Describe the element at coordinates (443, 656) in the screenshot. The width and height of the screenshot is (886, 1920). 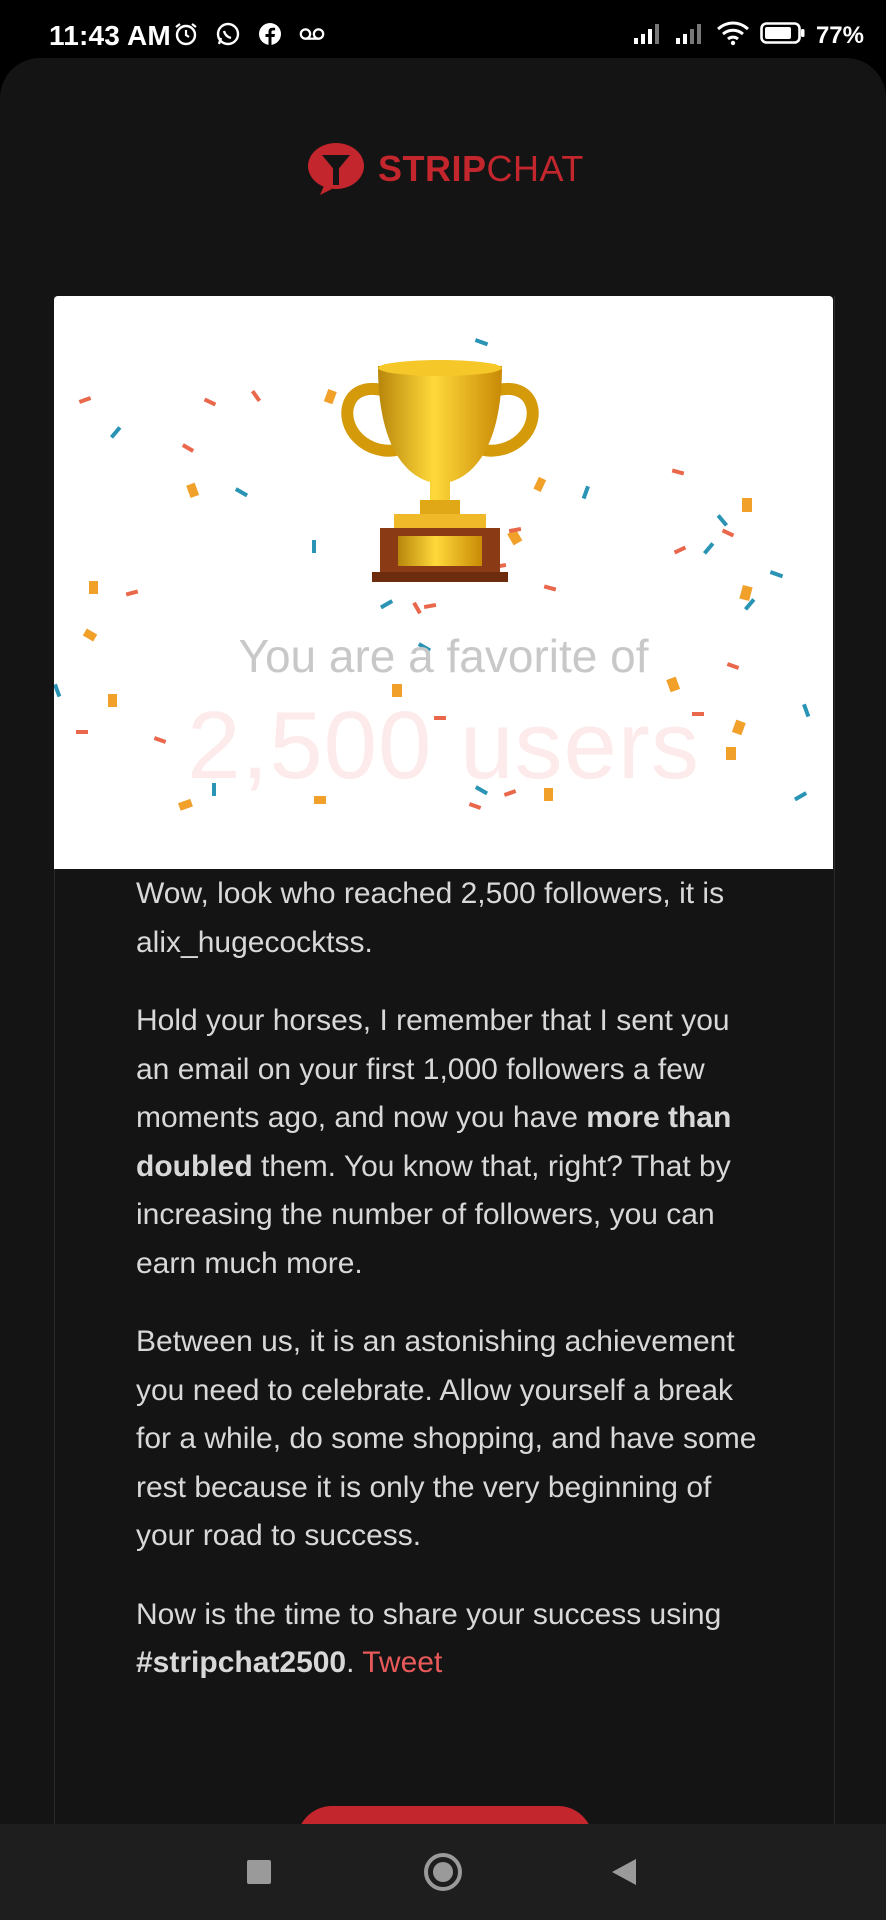
I see `hero-subtitle: You are a favorite of` at that location.